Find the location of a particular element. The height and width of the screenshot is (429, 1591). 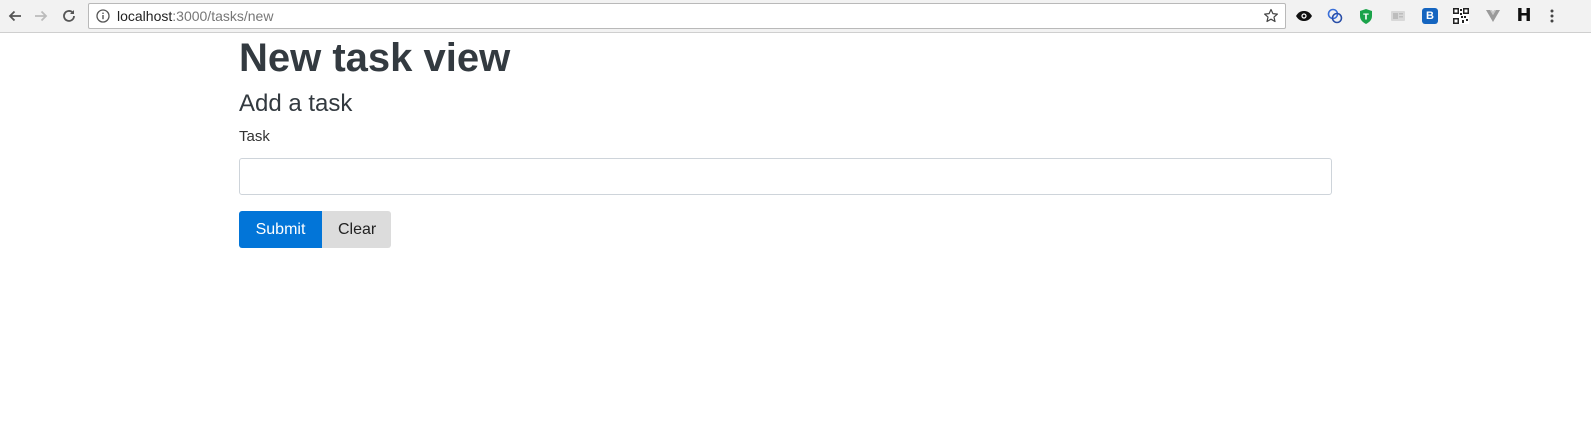

b-extension-icon: B is located at coordinates (1430, 16).